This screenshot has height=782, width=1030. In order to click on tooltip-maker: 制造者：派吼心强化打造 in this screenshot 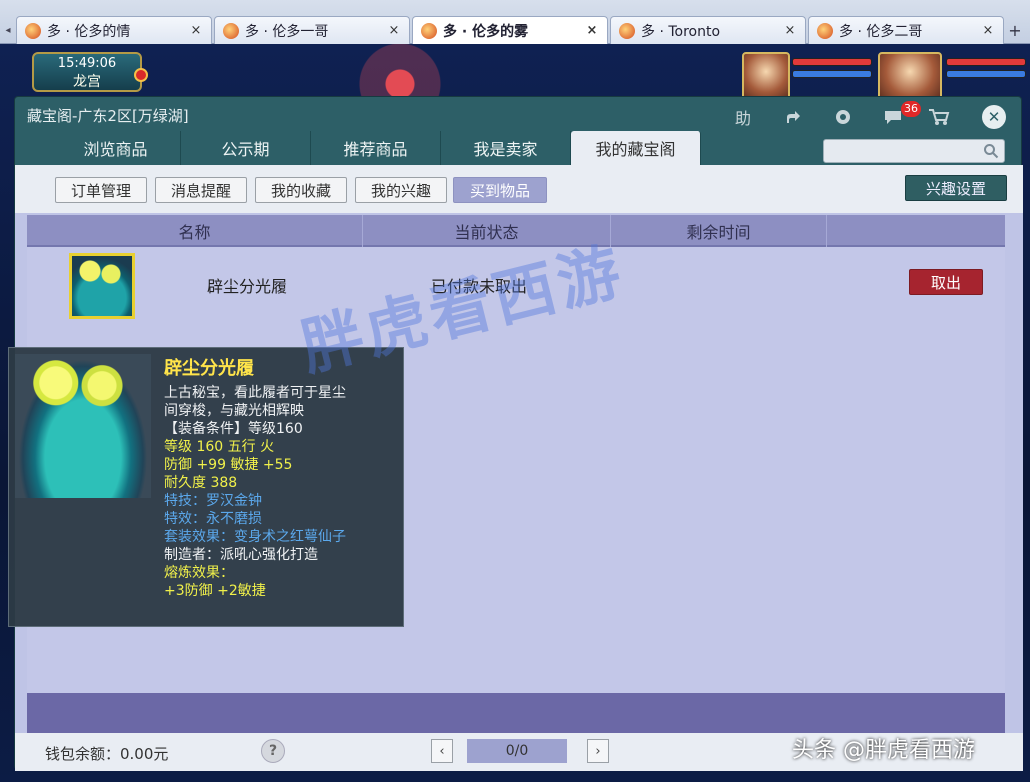, I will do `click(241, 555)`.